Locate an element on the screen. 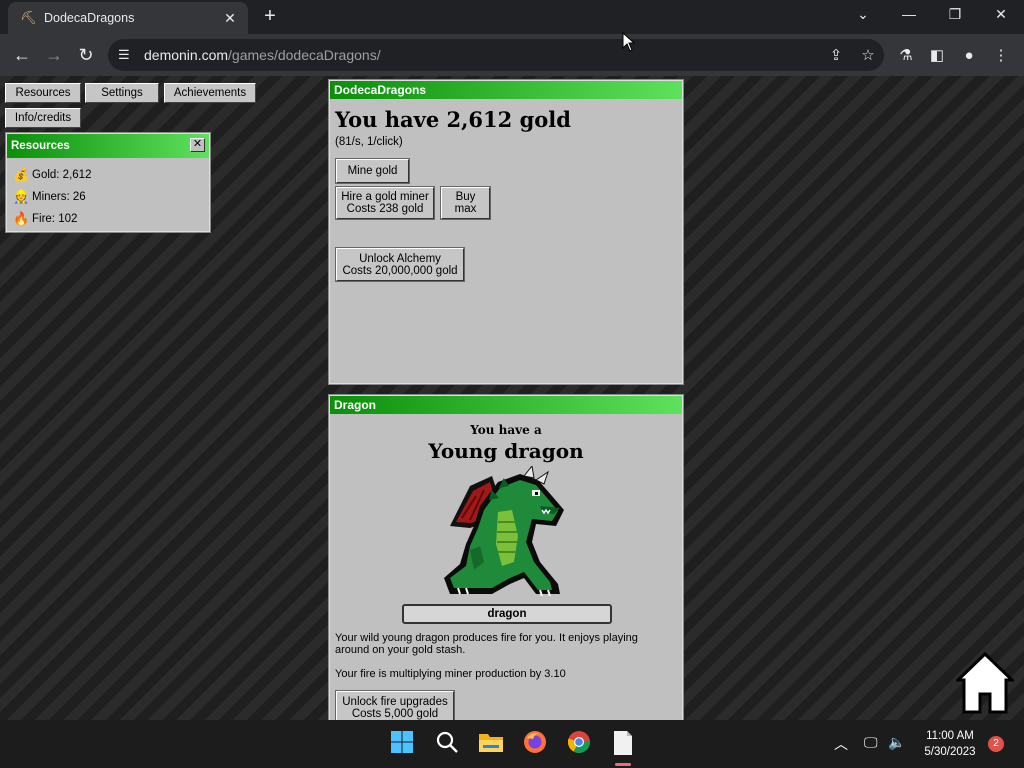 The image size is (1024, 768). home-icon is located at coordinates (985, 683).